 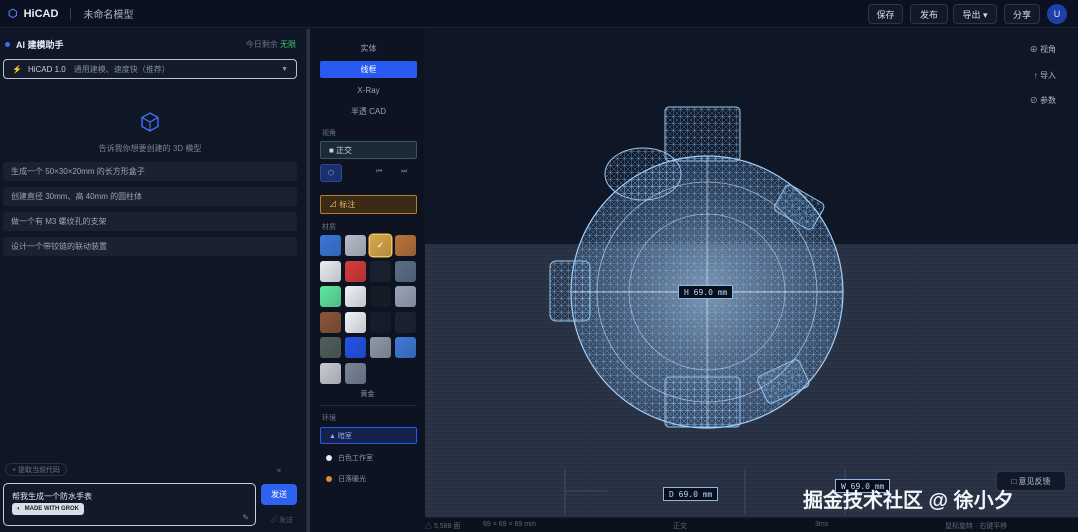 I want to click on assistant-title: AI 建模助手, so click(x=34, y=44).